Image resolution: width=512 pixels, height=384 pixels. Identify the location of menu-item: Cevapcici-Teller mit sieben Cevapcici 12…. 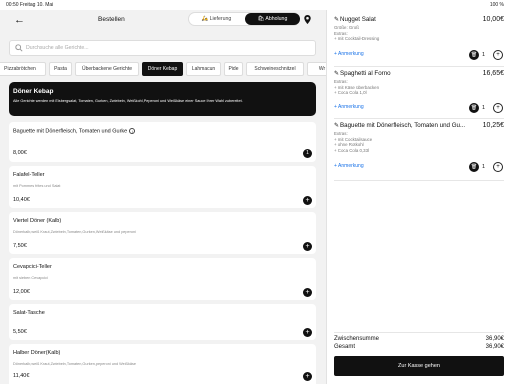
(162, 279).